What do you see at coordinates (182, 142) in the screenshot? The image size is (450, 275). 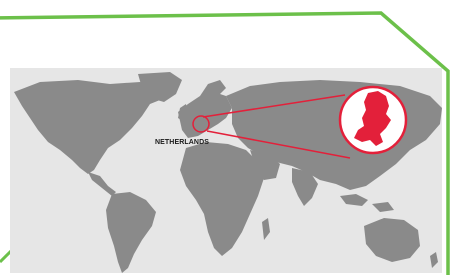 I see `country-label: NETHERLANDS` at bounding box center [182, 142].